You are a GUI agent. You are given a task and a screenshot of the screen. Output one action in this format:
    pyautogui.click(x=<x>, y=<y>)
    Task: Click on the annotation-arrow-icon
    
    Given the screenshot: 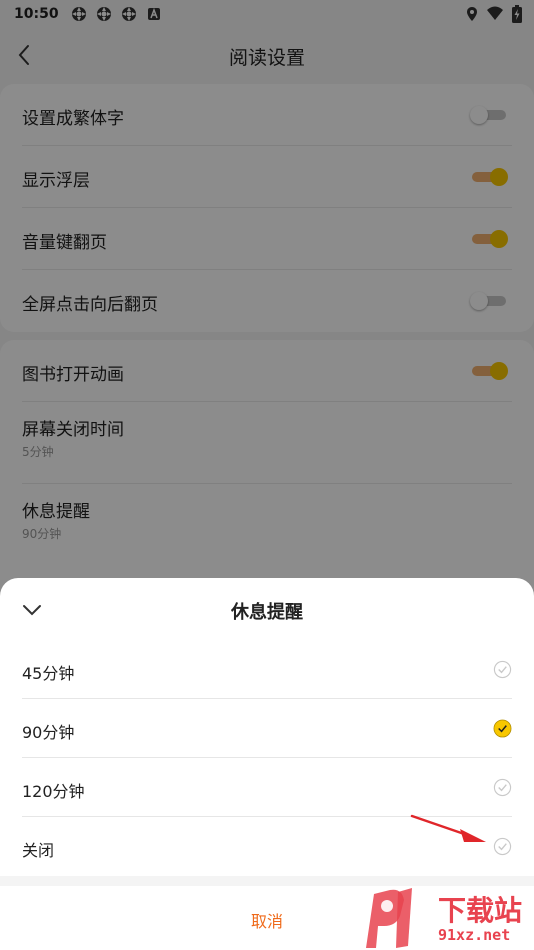 What is the action you would take?
    pyautogui.click(x=448, y=828)
    